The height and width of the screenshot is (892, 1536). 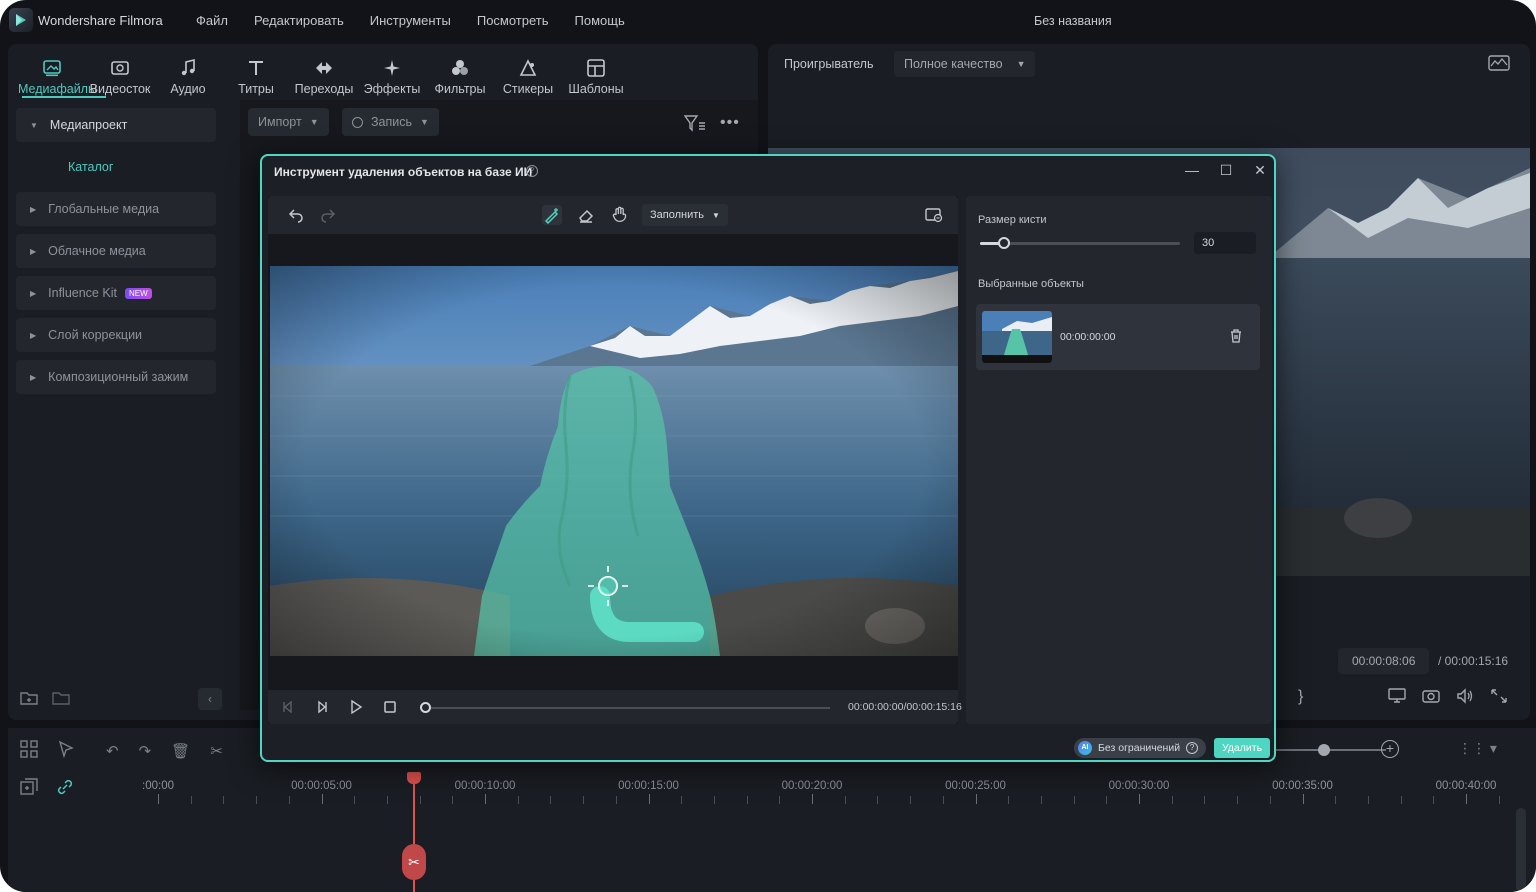 I want to click on player-label: Проигрыватель, so click(x=829, y=64).